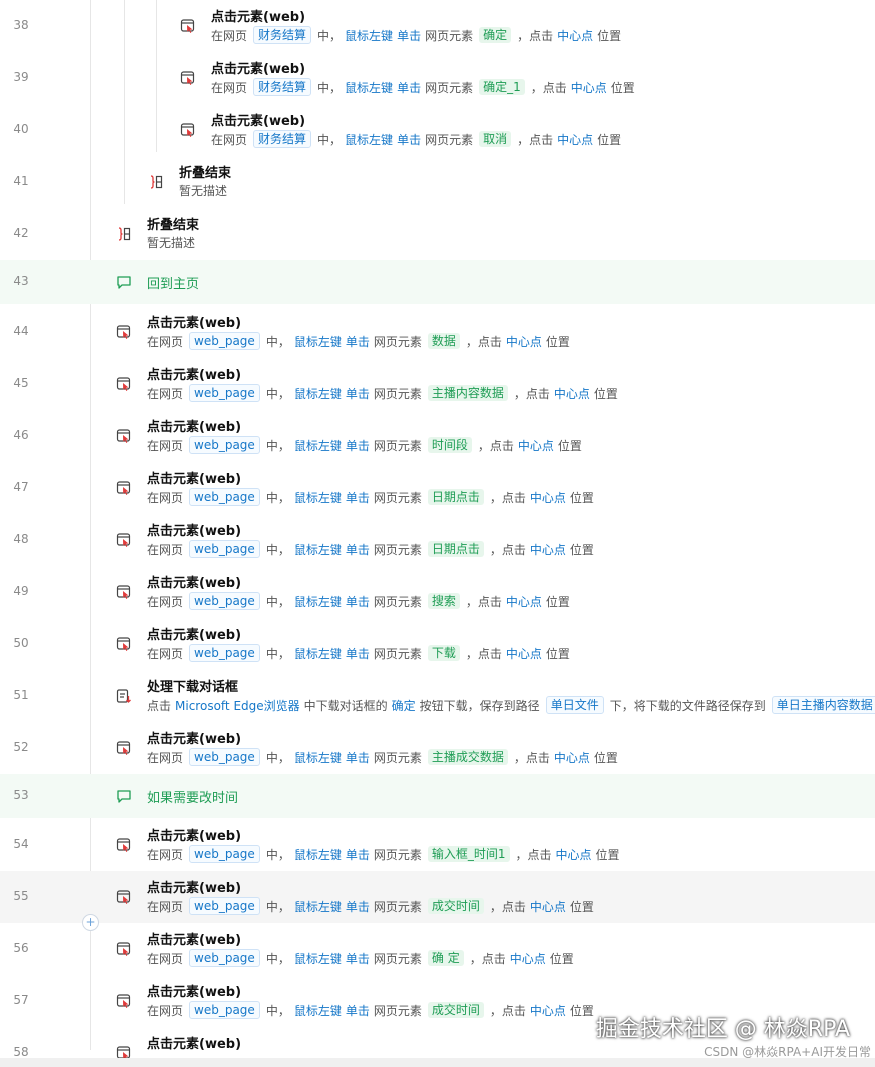 The width and height of the screenshot is (875, 1067). I want to click on flow-step-row: 40 点击元素(web) 在网页 财务结算 中， 鼠标左键 单击 网页元素 取消 ，点击 中心点 位置, so click(437, 130).